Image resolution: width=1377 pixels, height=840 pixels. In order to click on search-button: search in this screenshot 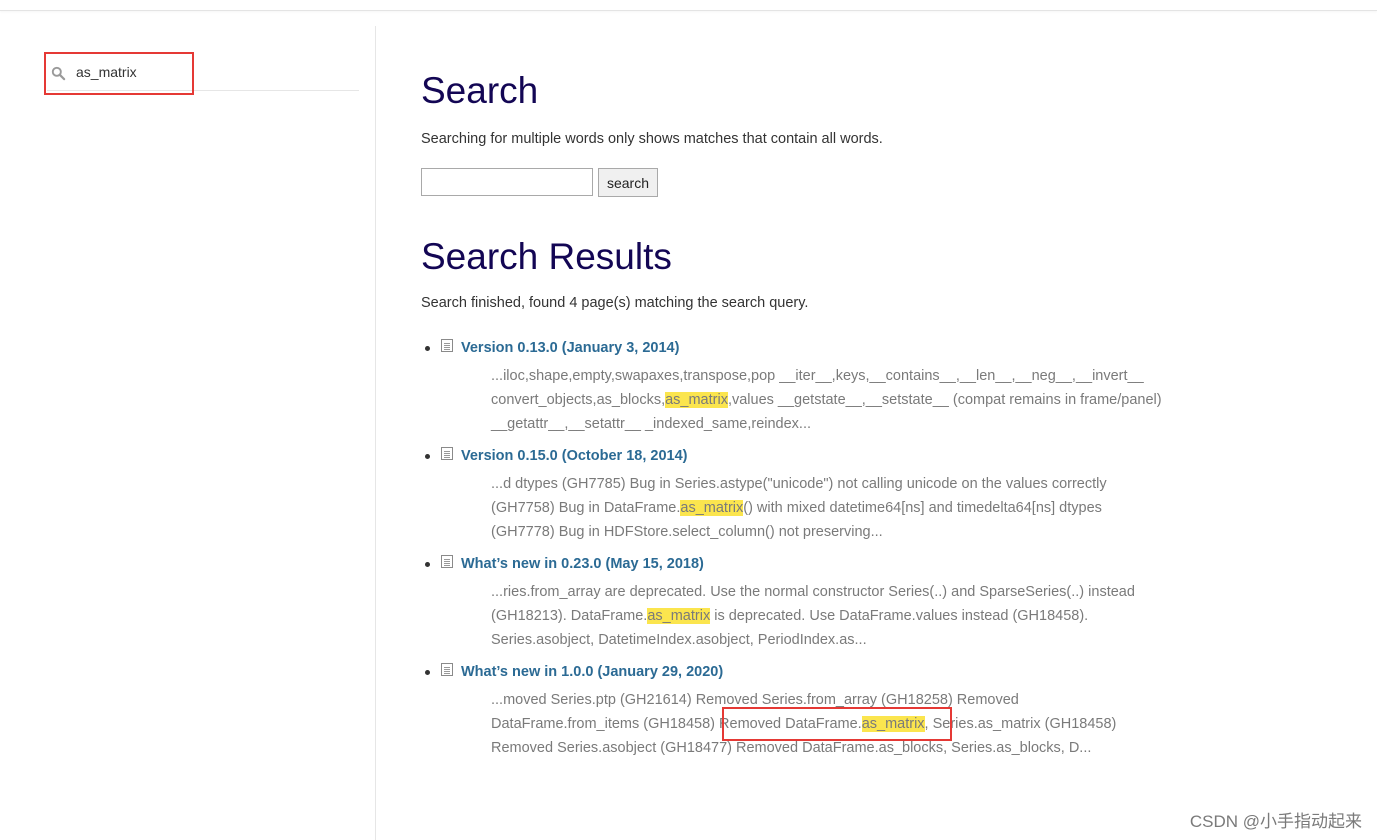, I will do `click(628, 182)`.